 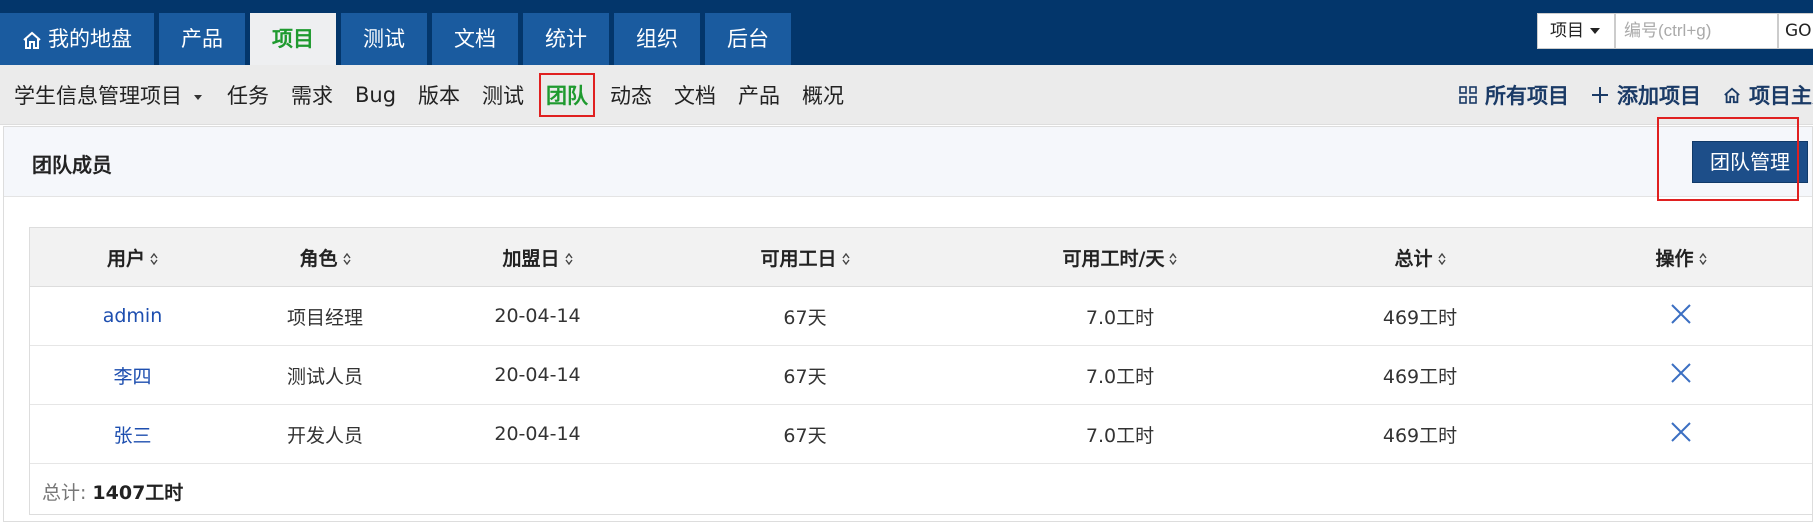 I want to click on cell-role: 开发人员, so click(x=325, y=434).